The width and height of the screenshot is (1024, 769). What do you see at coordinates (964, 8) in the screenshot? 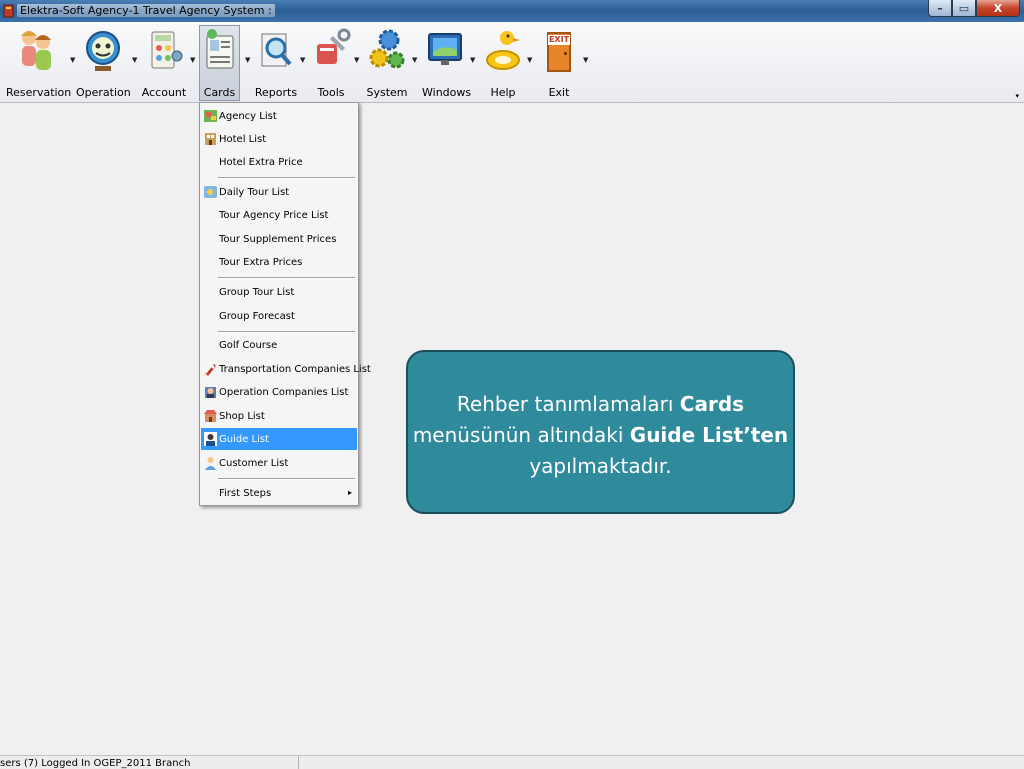
I see `maximize-button: ▭` at bounding box center [964, 8].